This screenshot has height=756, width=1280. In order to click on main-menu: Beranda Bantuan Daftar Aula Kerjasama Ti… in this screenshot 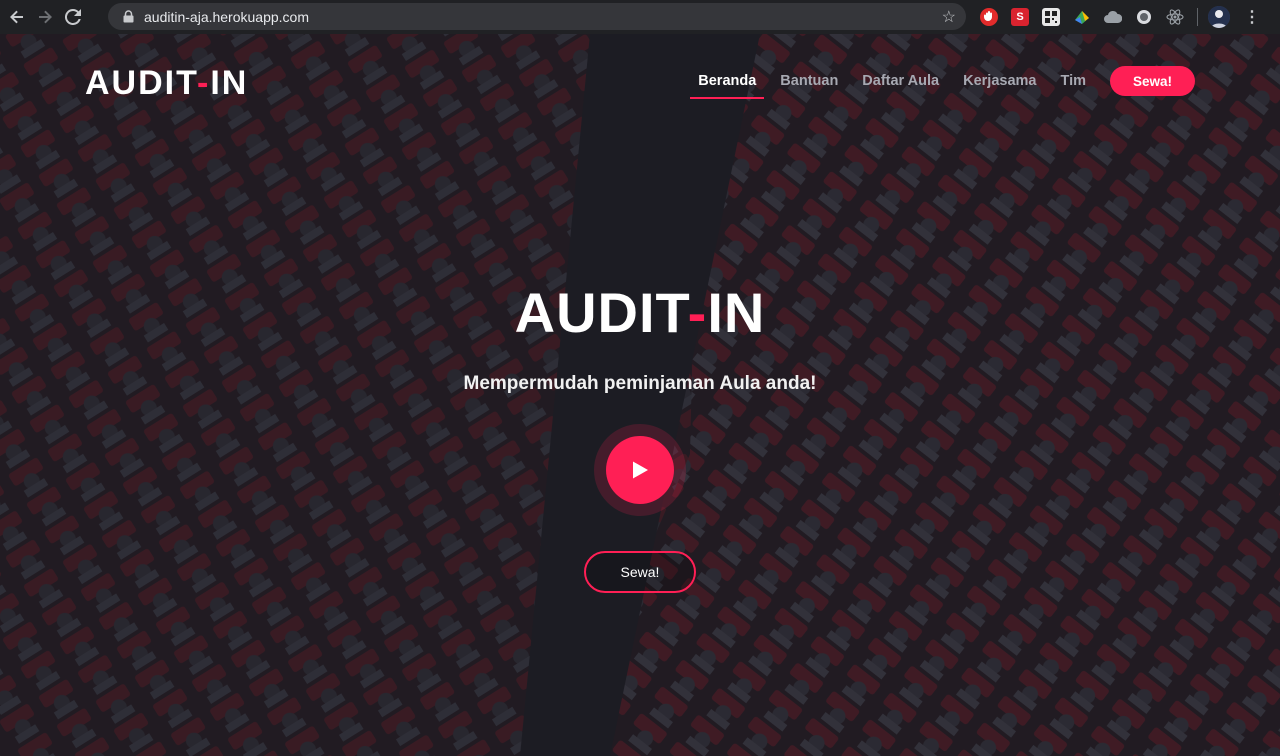, I will do `click(934, 82)`.